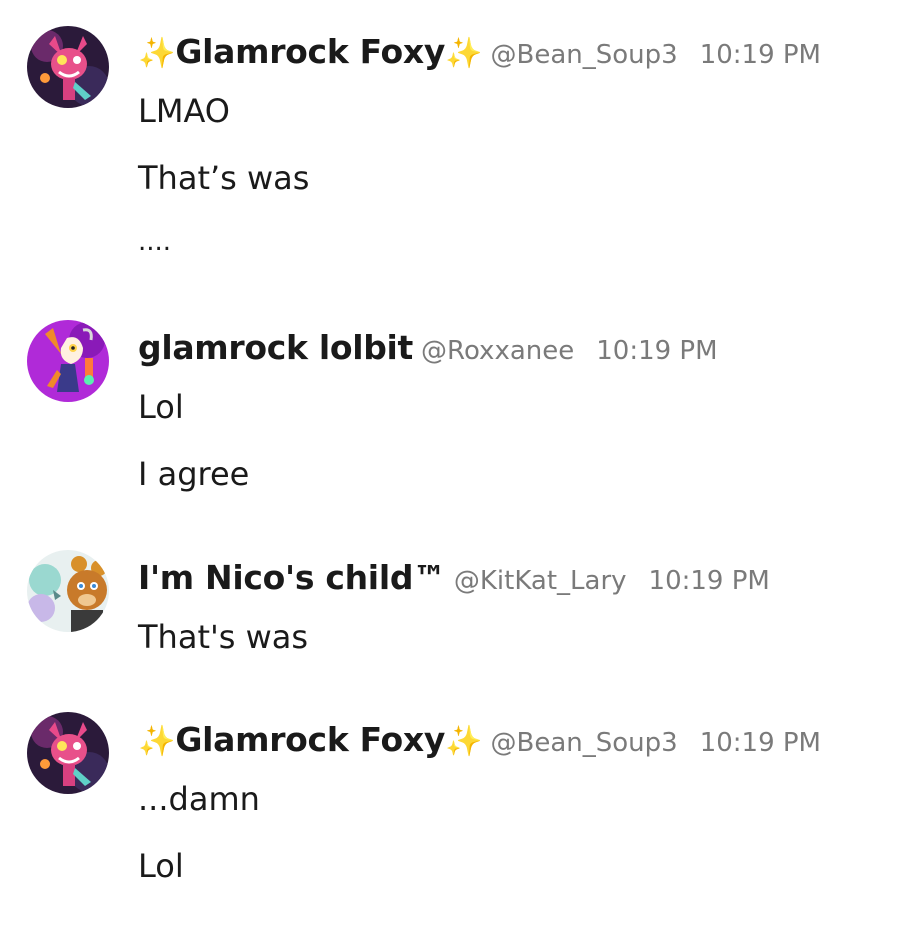 This screenshot has width=900, height=935. Describe the element at coordinates (184, 111) in the screenshot. I see `message-text: LMAO` at that location.